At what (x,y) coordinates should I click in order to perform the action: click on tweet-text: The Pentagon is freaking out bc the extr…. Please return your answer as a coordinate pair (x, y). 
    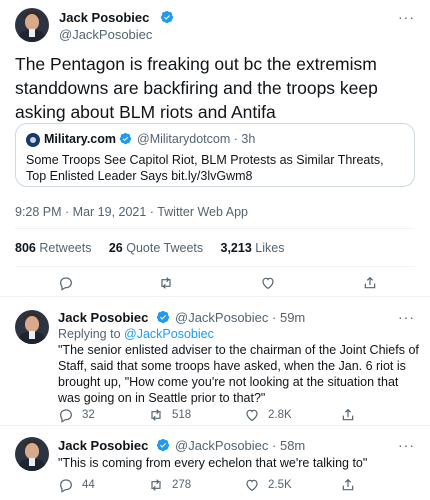
    Looking at the image, I should click on (196, 88).